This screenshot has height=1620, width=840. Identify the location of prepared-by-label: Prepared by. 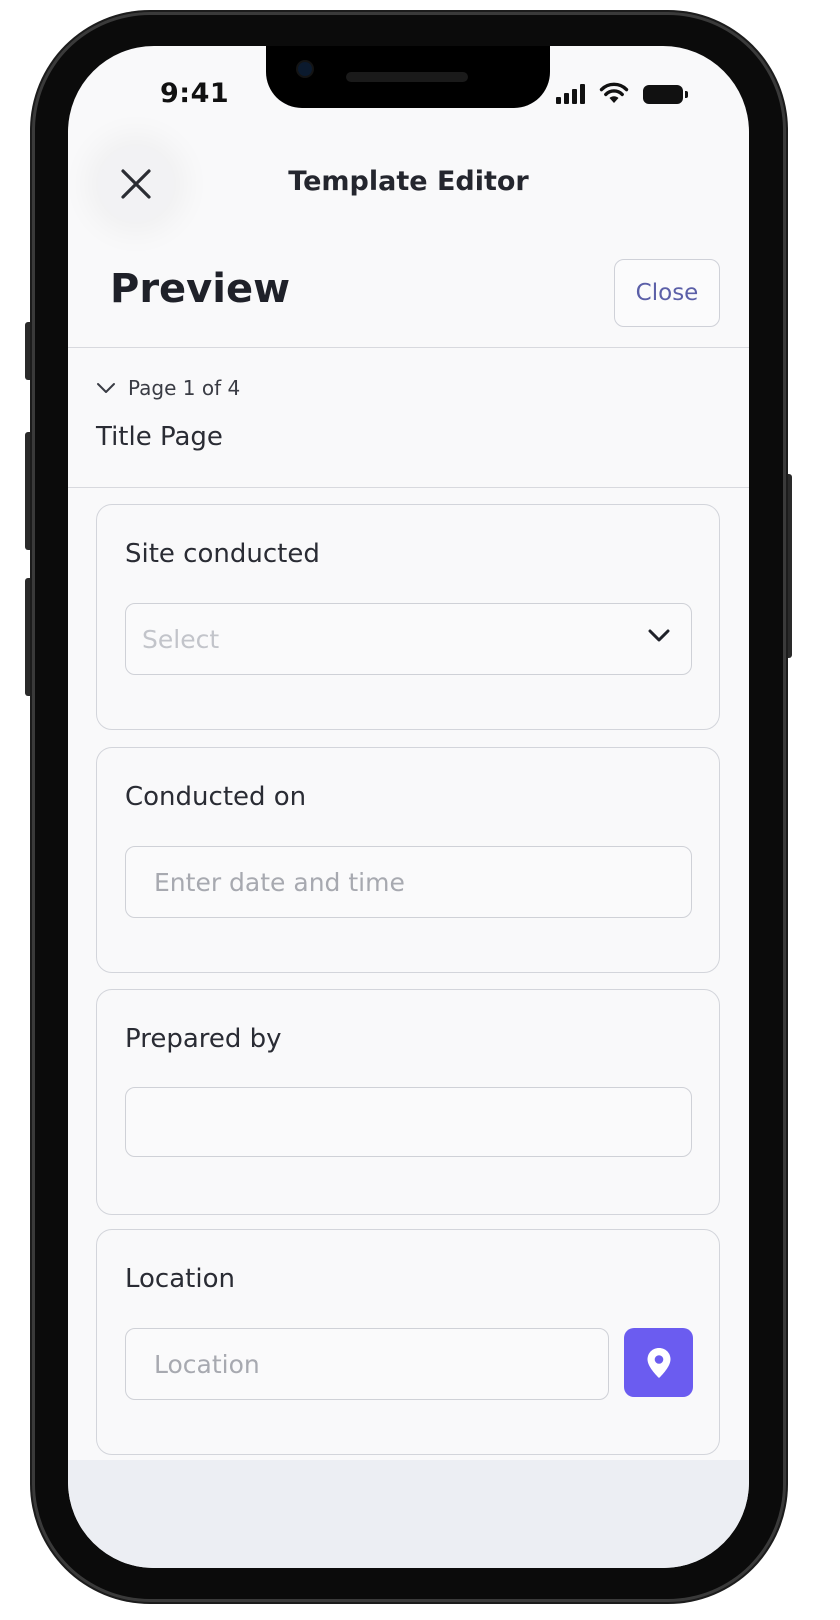
(203, 1039).